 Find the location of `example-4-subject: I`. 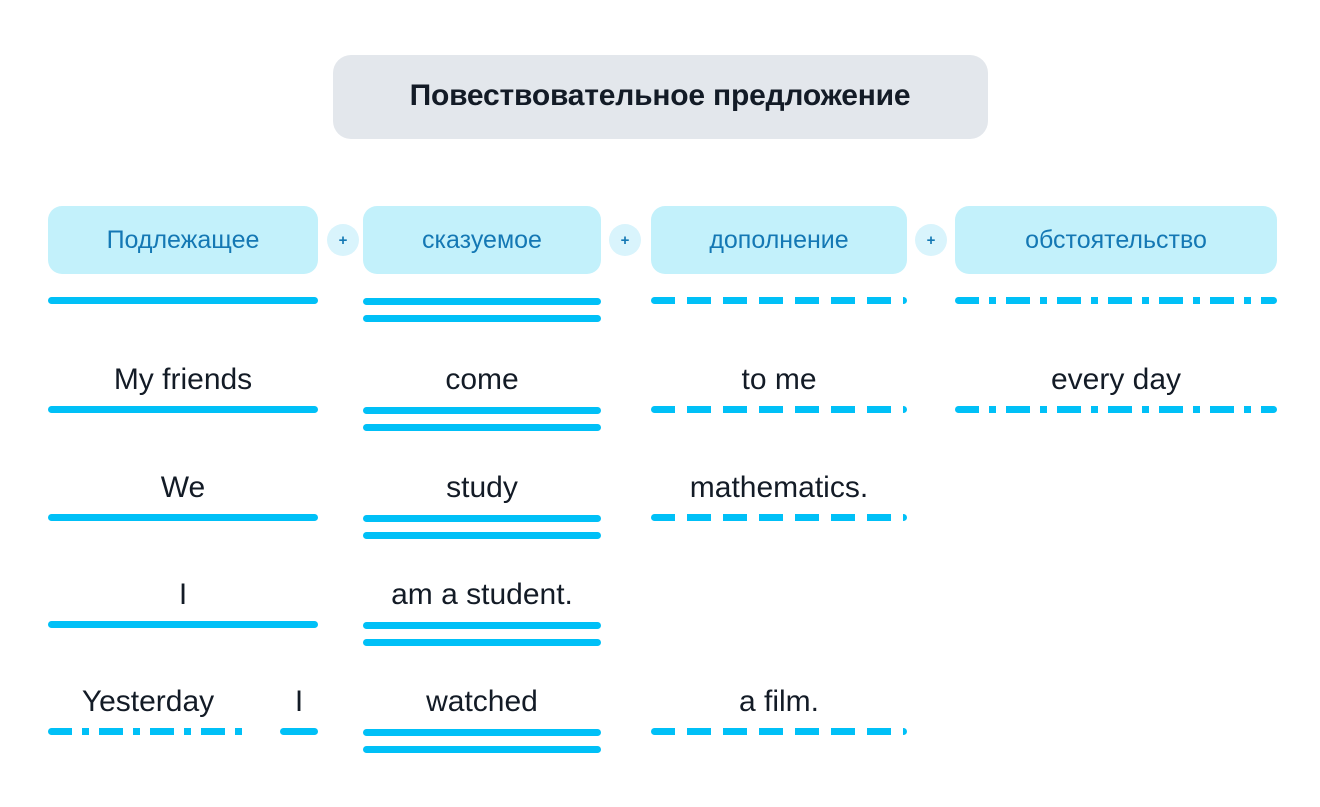

example-4-subject: I is located at coordinates (299, 701).